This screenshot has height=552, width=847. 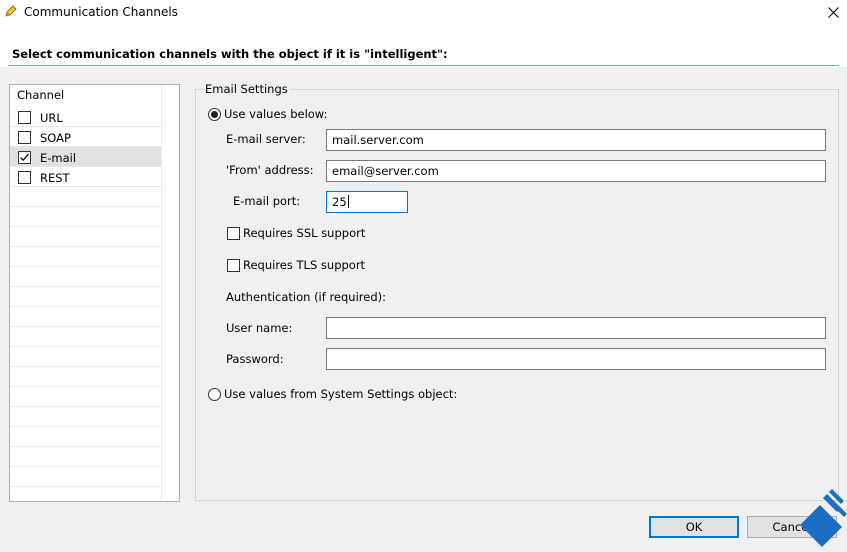 I want to click on ssl-label: Requires SSL support, so click(x=304, y=233).